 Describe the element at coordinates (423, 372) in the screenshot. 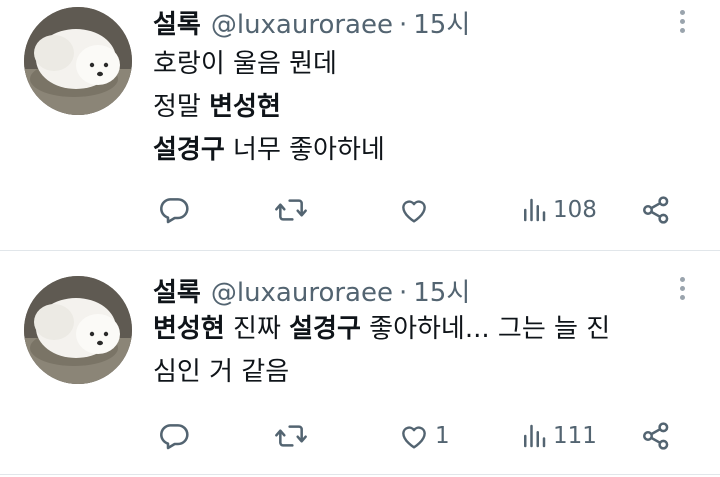

I see `tweet-text-line: 심인 거 같음` at that location.